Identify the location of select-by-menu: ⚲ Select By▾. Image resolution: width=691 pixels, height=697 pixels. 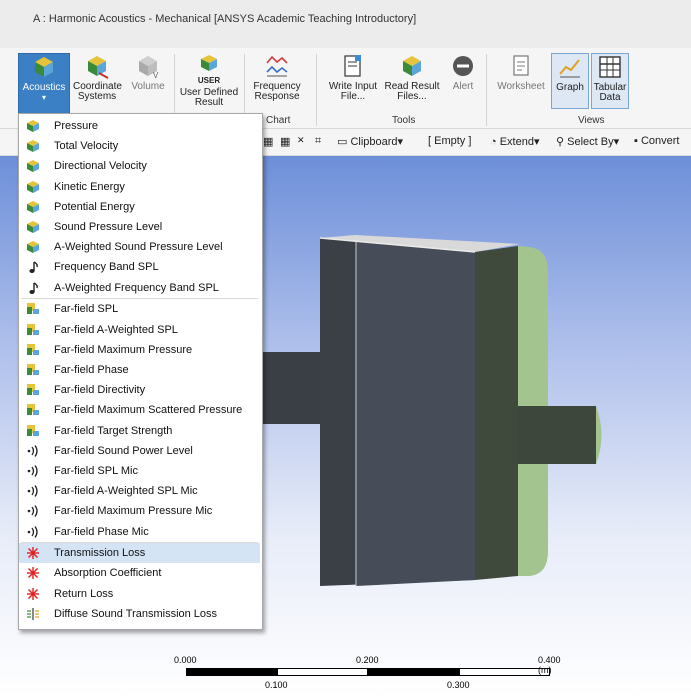
(587, 141).